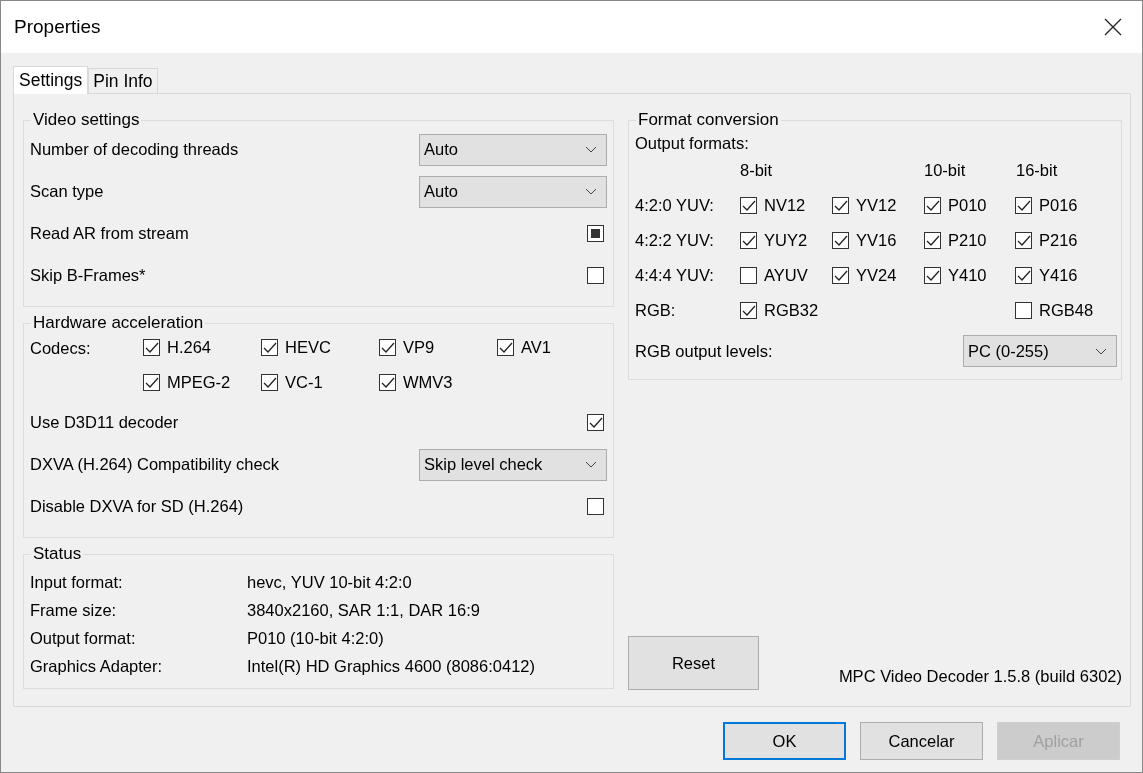  Describe the element at coordinates (675, 240) in the screenshot. I see `row-label: 4:2:2 YUV:` at that location.